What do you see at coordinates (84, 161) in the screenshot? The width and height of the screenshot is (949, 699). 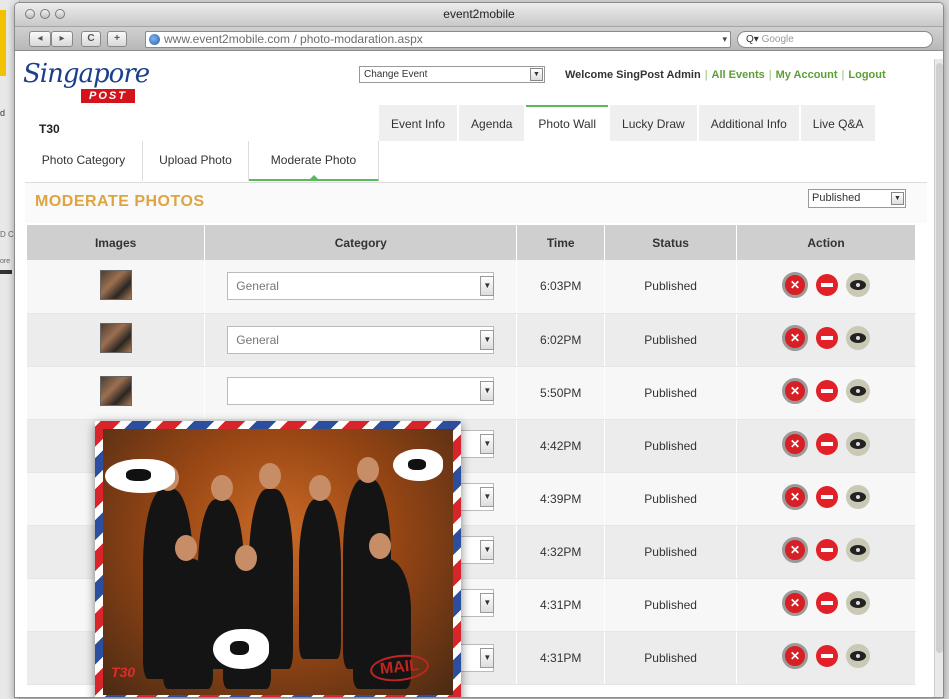 I see `subtab-photo-category: Photo Category` at bounding box center [84, 161].